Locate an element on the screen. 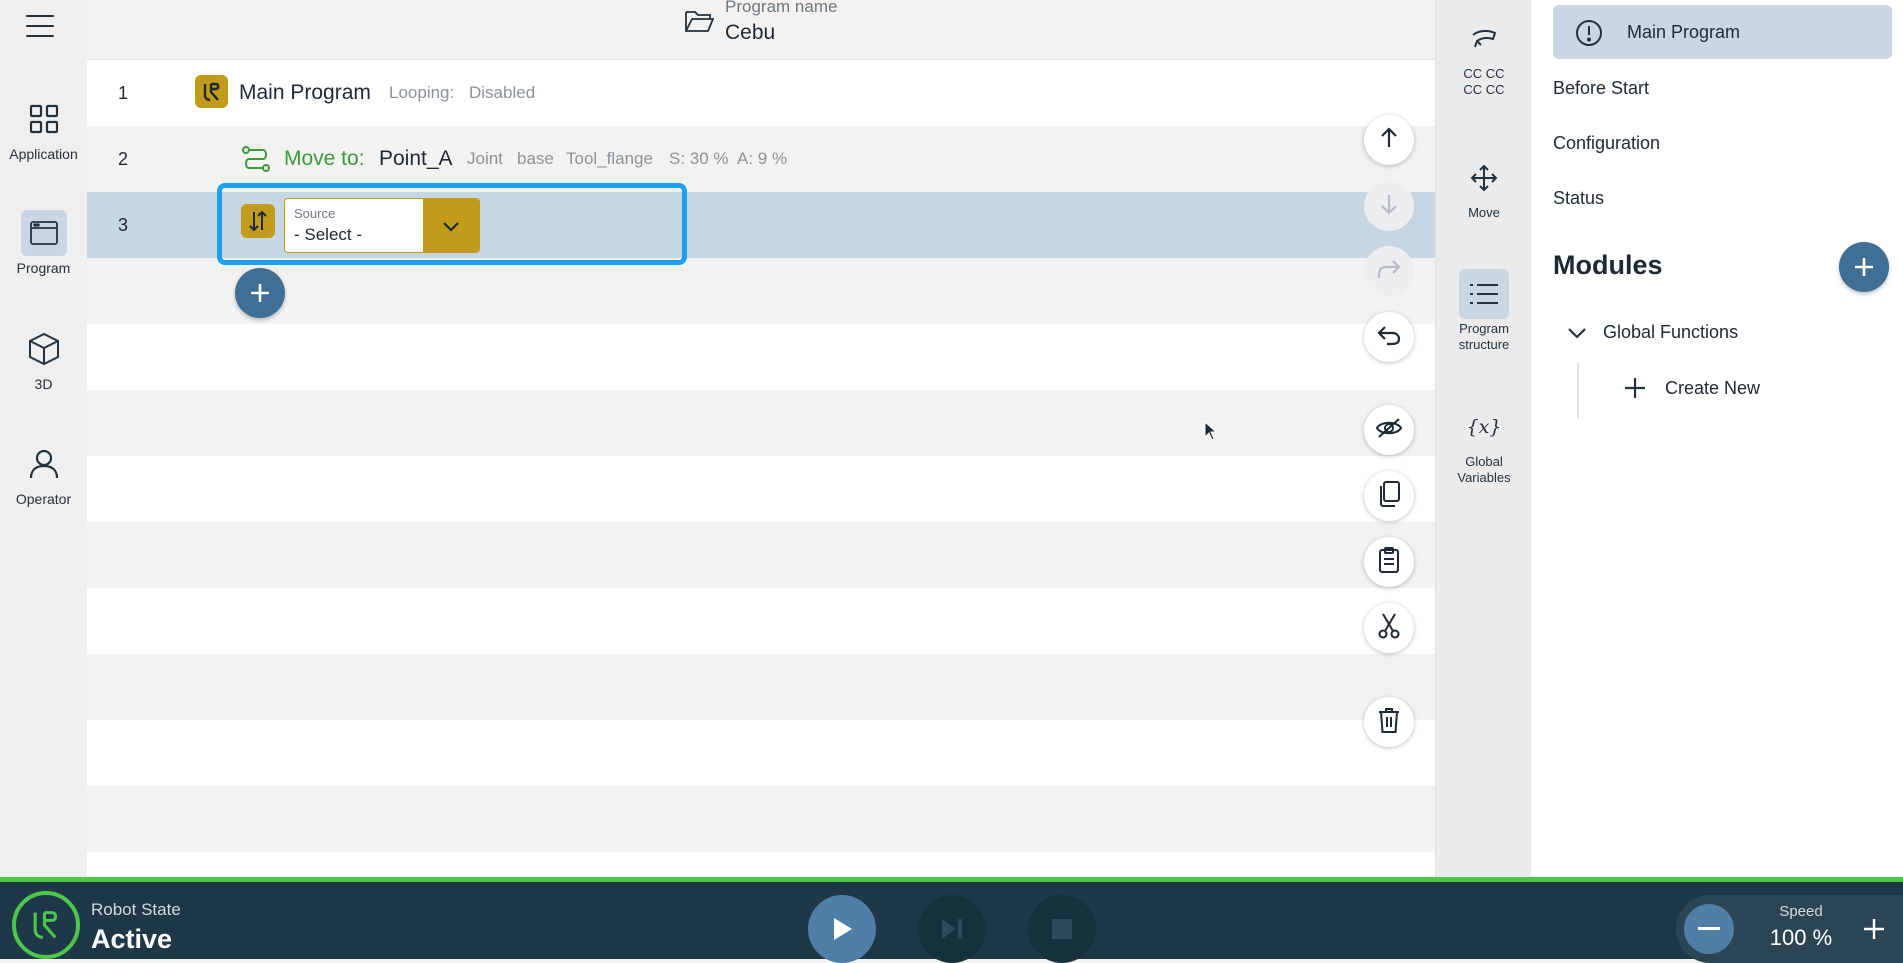  delete-button is located at coordinates (1389, 722).